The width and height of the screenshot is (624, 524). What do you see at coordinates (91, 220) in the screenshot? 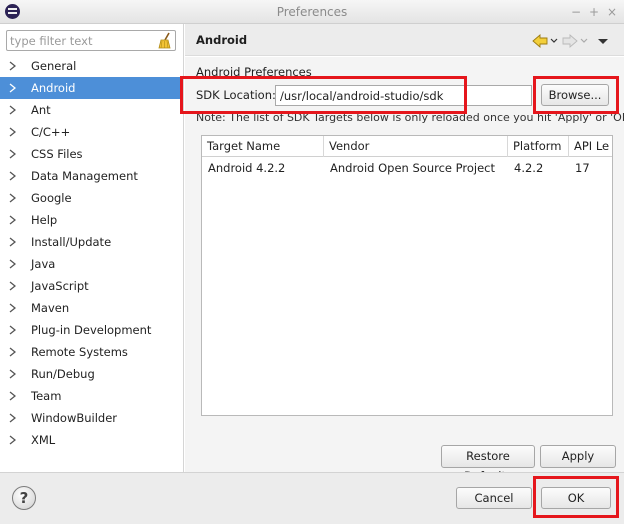
I see `sidebar-item-help: Help` at bounding box center [91, 220].